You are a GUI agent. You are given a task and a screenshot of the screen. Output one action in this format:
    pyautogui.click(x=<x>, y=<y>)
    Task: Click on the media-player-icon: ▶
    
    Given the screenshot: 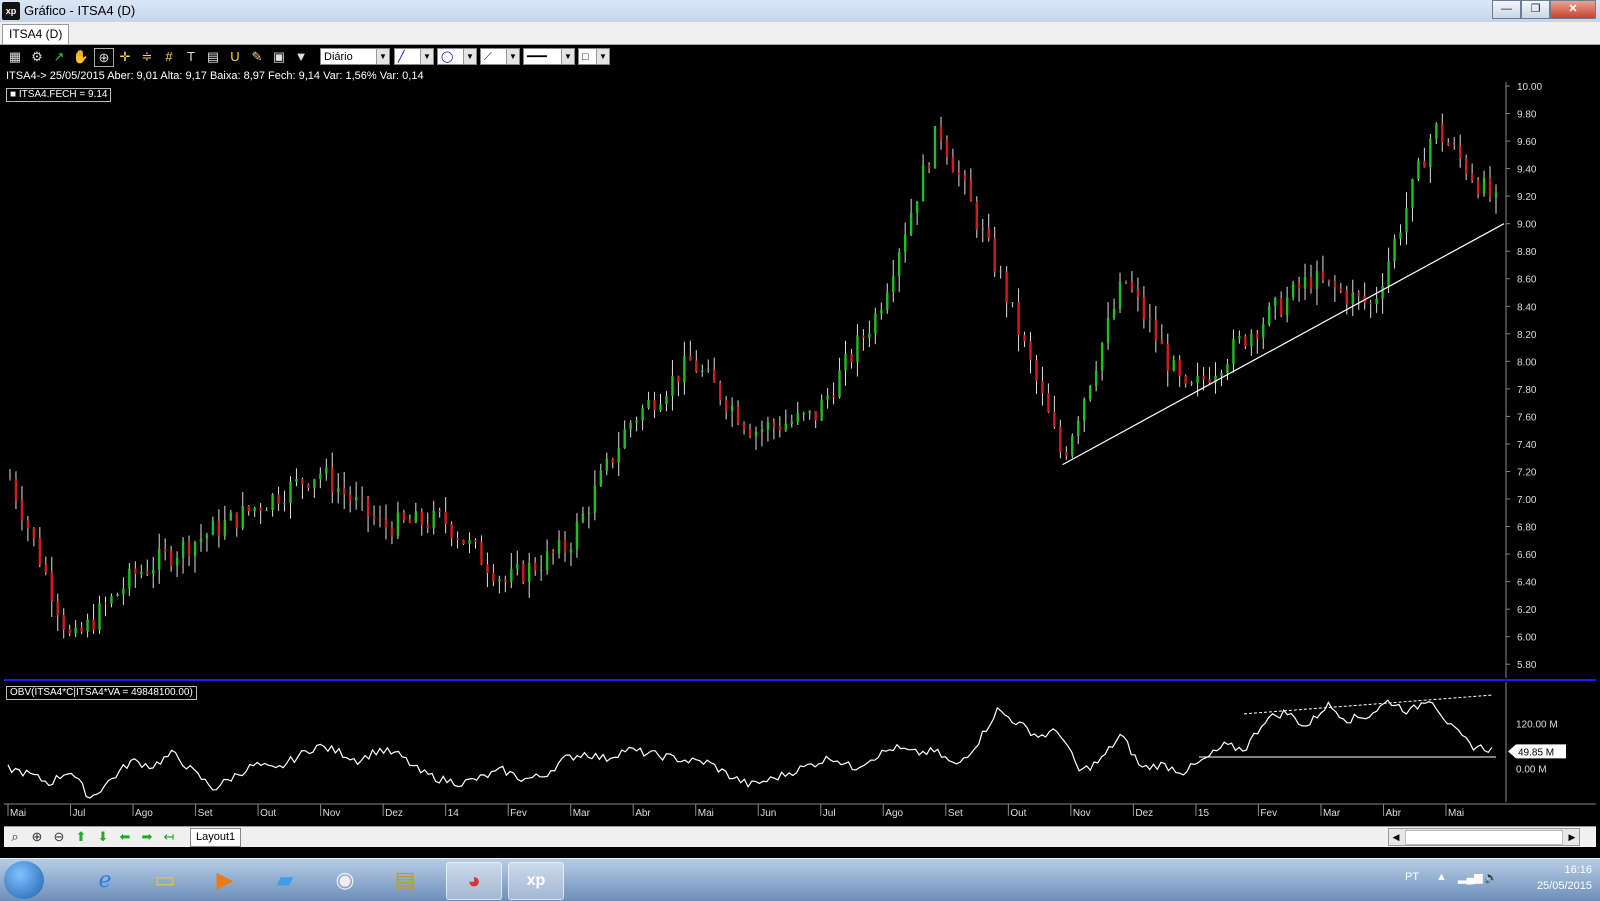 What is the action you would take?
    pyautogui.click(x=225, y=880)
    